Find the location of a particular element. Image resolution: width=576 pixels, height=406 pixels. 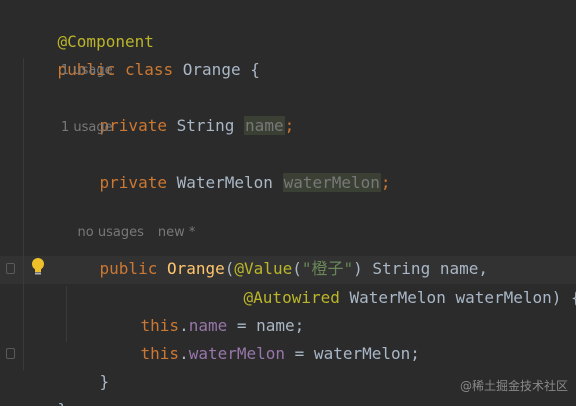

usage-hint-name: 1 usage is located at coordinates (87, 71).